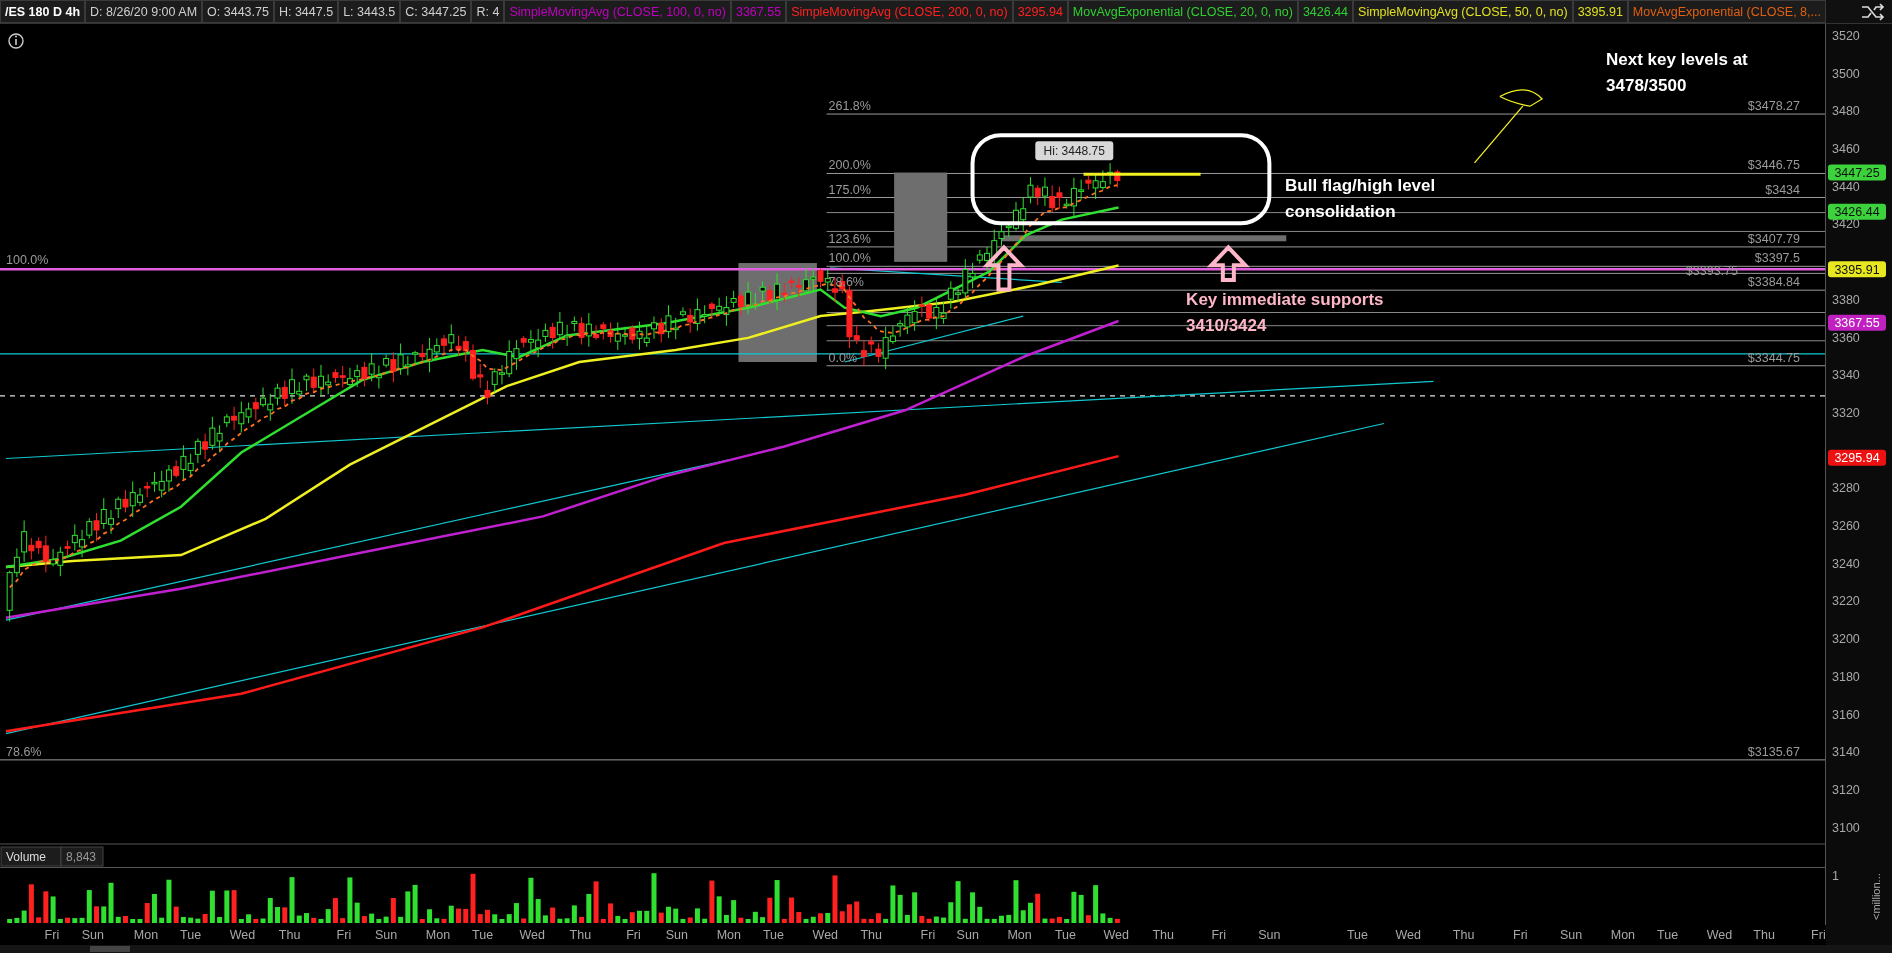 The image size is (1892, 953). I want to click on chart-annotation: Next key levels at 3478/3500, so click(1677, 73).